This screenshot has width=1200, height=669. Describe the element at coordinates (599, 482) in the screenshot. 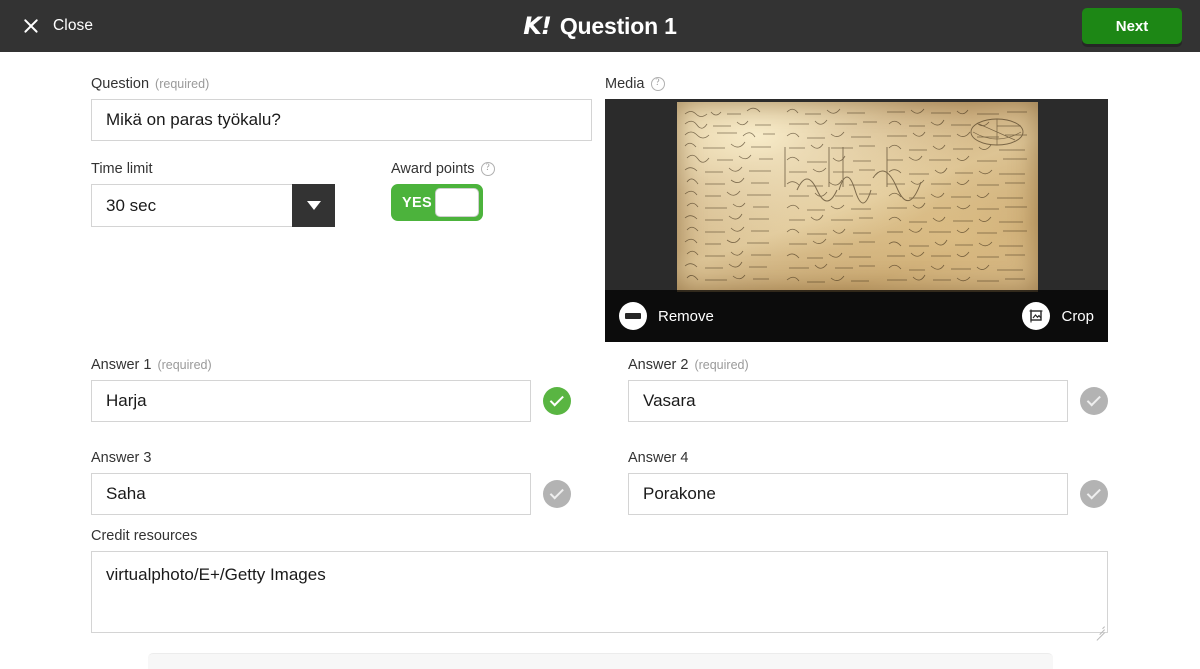

I see `answer-row: Answer 3 Answer 4` at that location.